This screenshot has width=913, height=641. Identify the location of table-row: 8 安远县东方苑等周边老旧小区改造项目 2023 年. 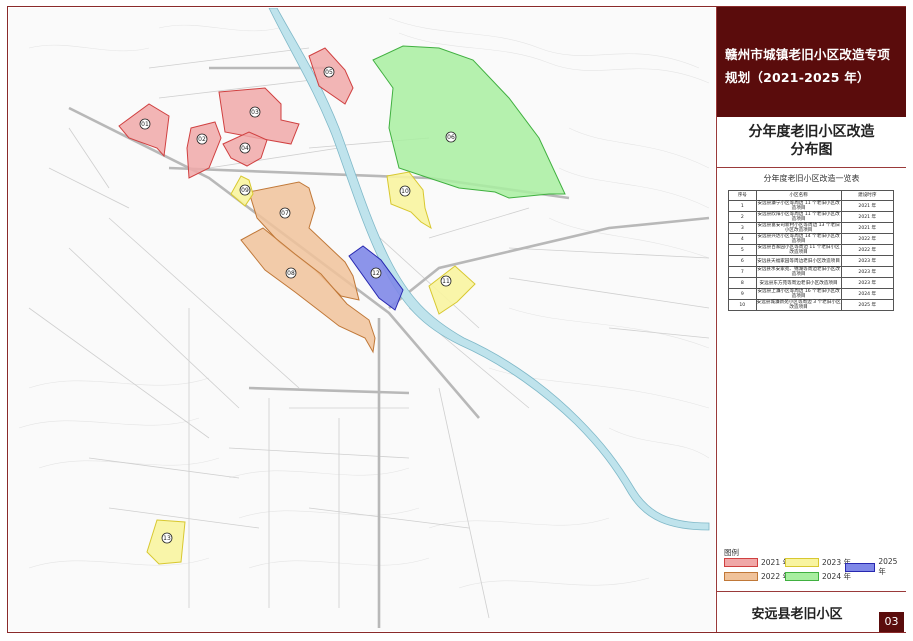
(811, 283).